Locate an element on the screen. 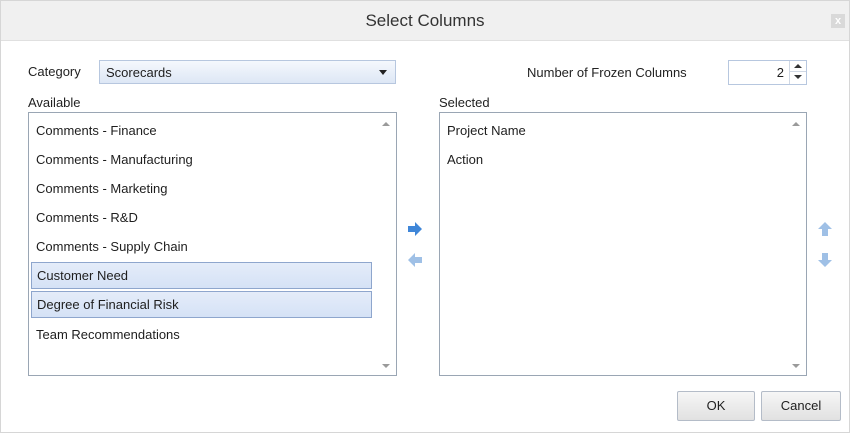  stepper-buttons is located at coordinates (797, 72).